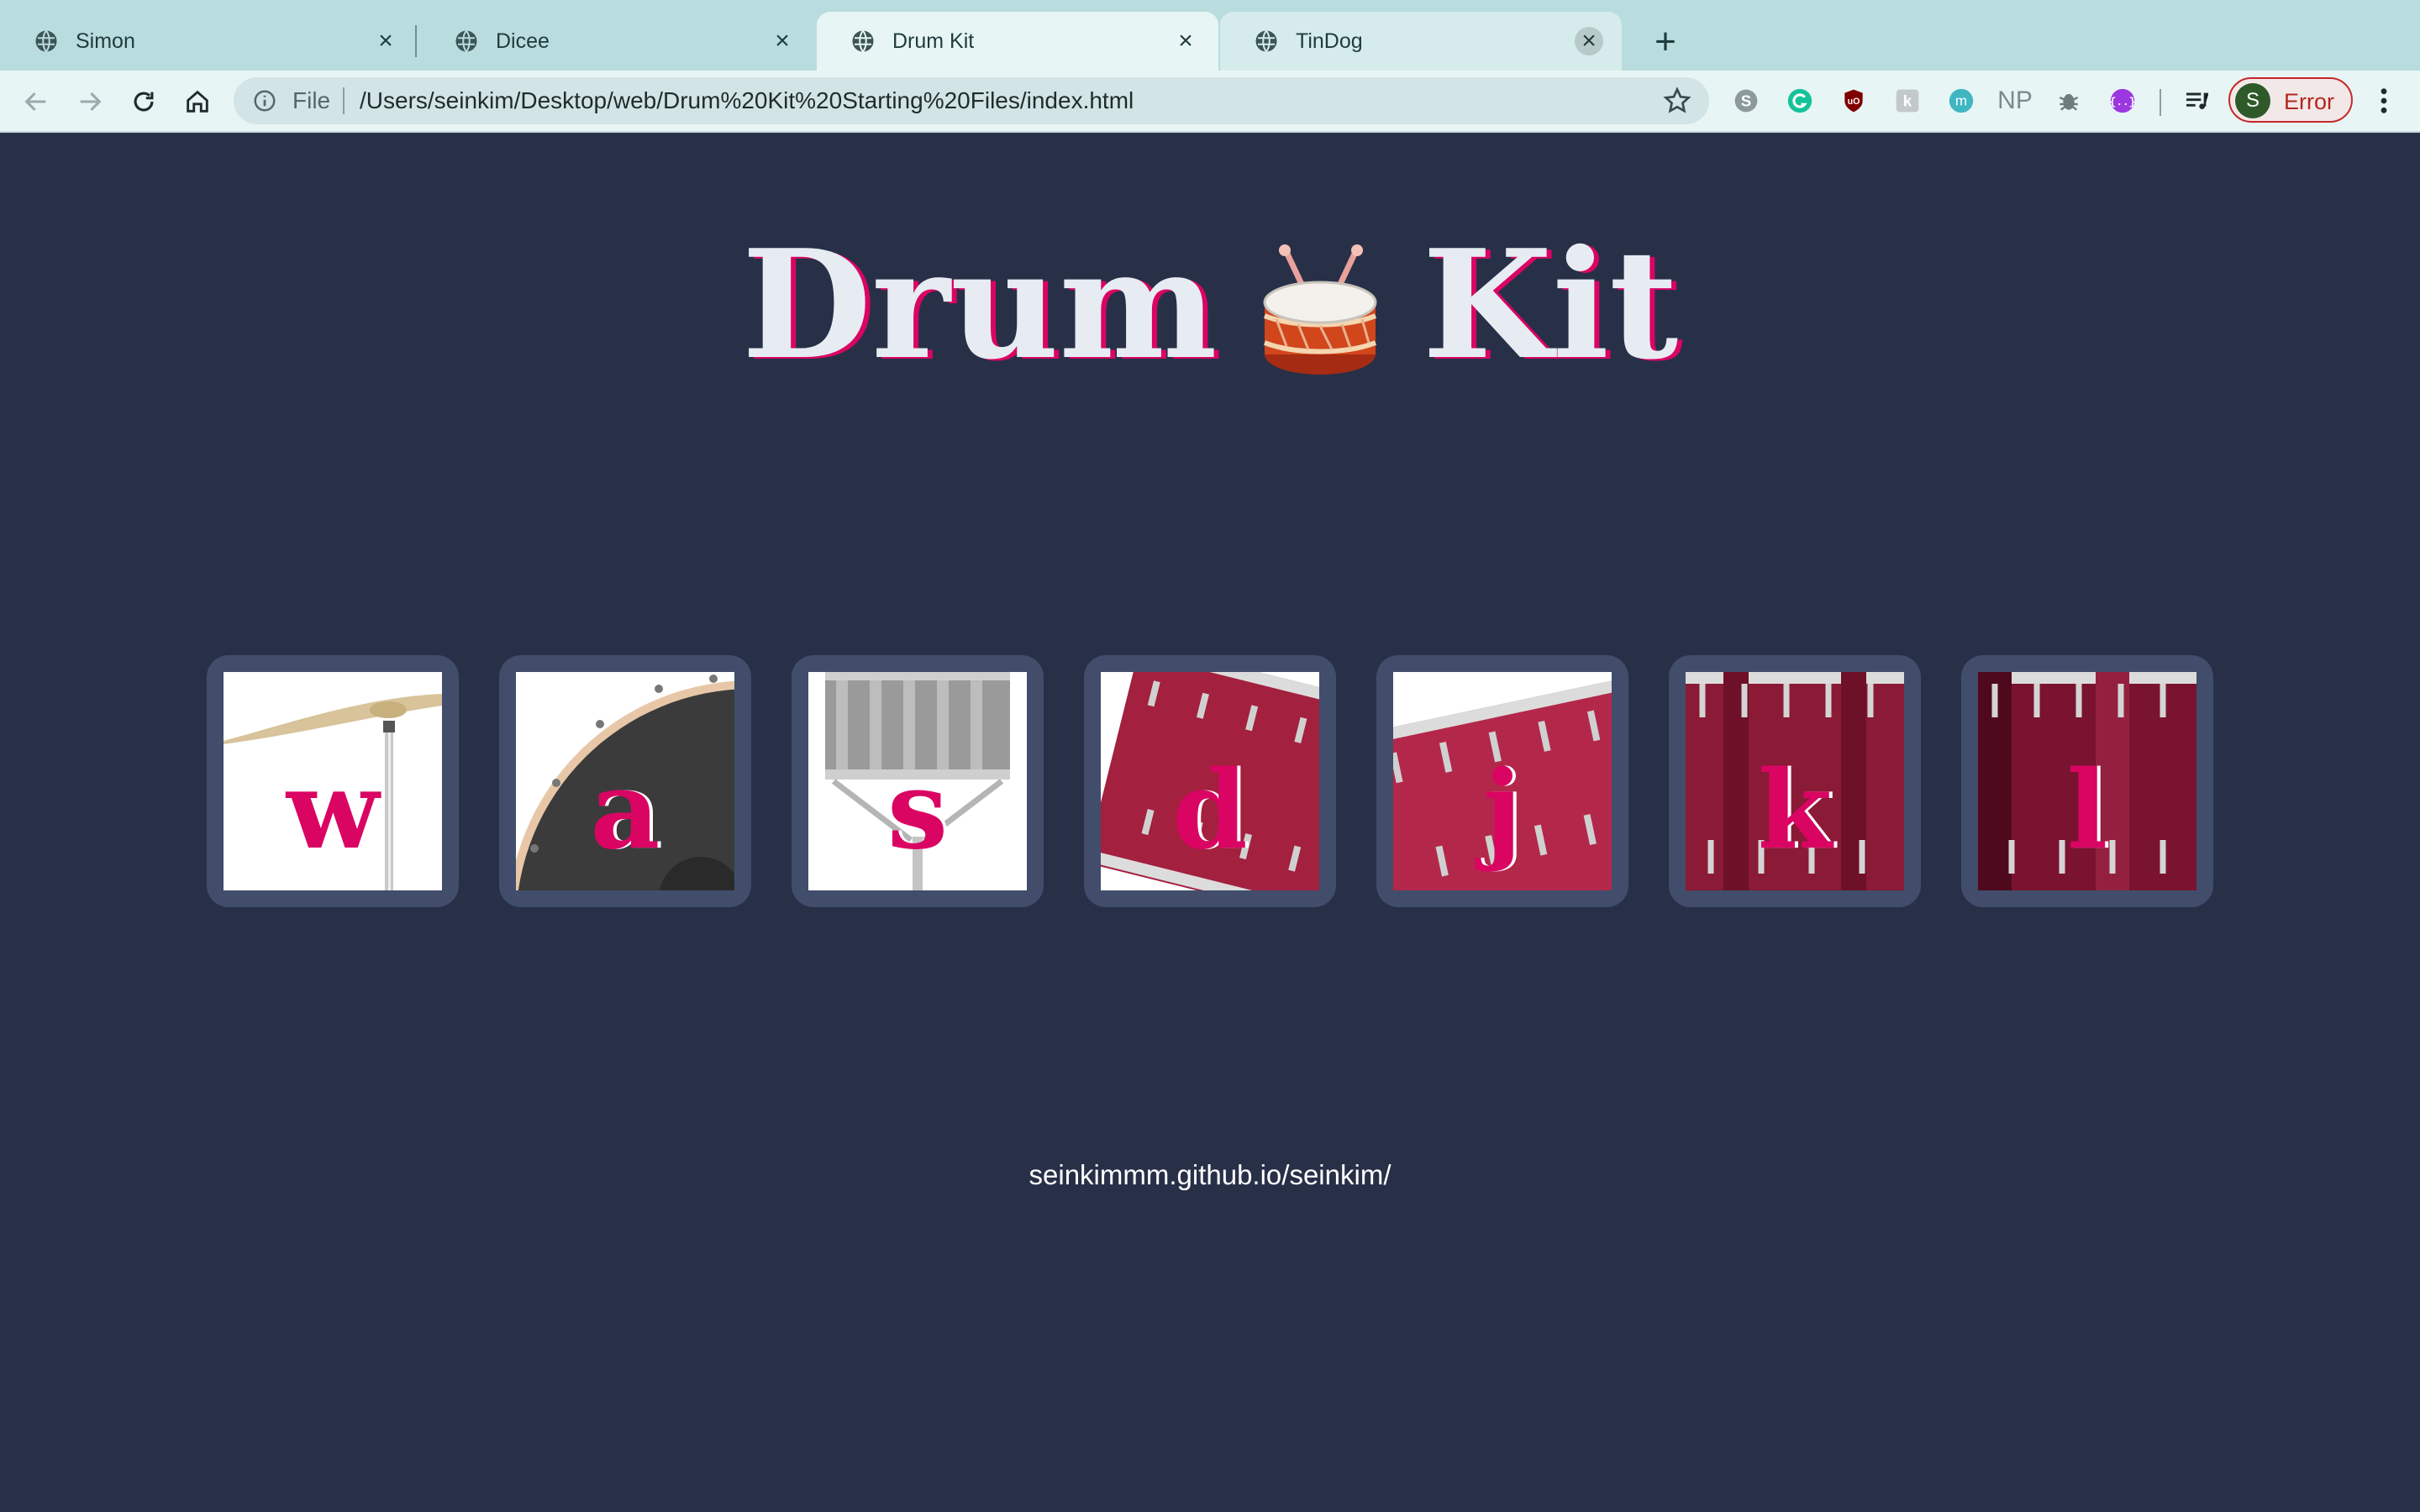 Image resolution: width=2420 pixels, height=1512 pixels. Describe the element at coordinates (2309, 101) in the screenshot. I see `profile-status: Error` at that location.